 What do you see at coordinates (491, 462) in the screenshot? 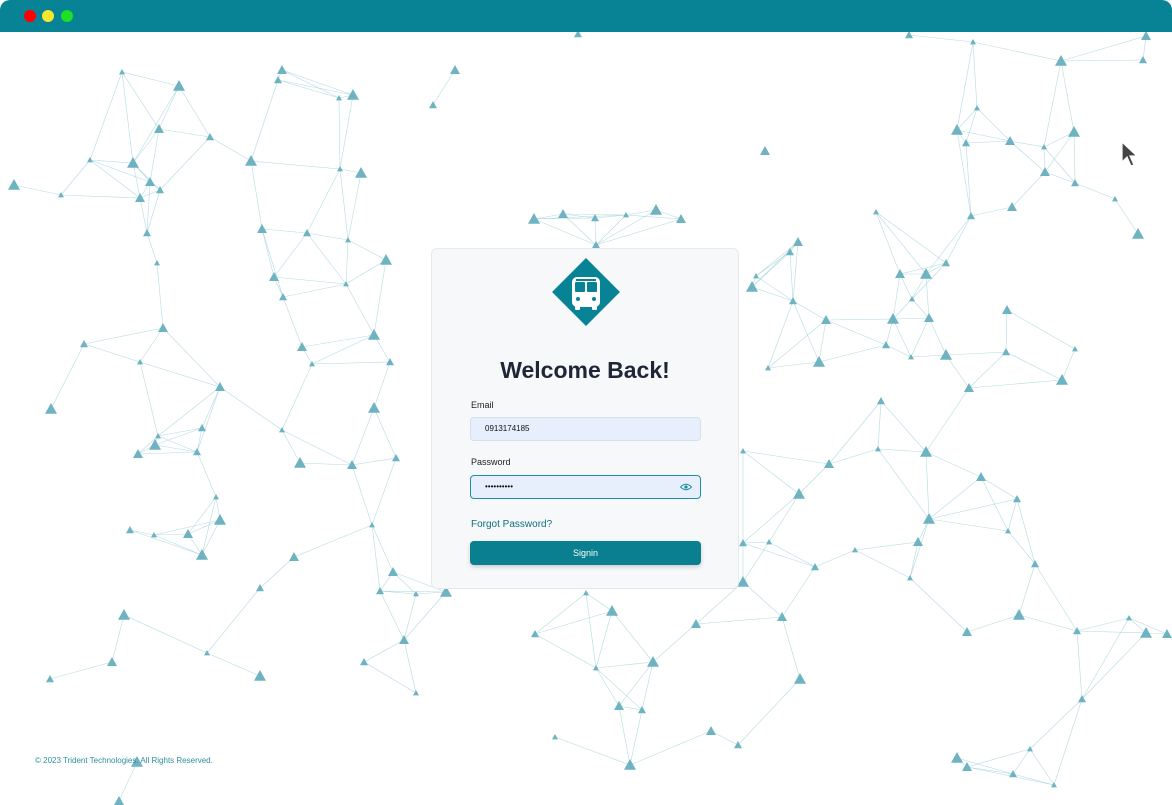
I see `password-label: Password` at bounding box center [491, 462].